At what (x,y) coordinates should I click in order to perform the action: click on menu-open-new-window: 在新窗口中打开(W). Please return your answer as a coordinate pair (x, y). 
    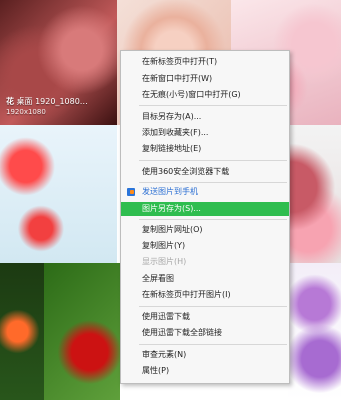
    Looking at the image, I should click on (205, 79).